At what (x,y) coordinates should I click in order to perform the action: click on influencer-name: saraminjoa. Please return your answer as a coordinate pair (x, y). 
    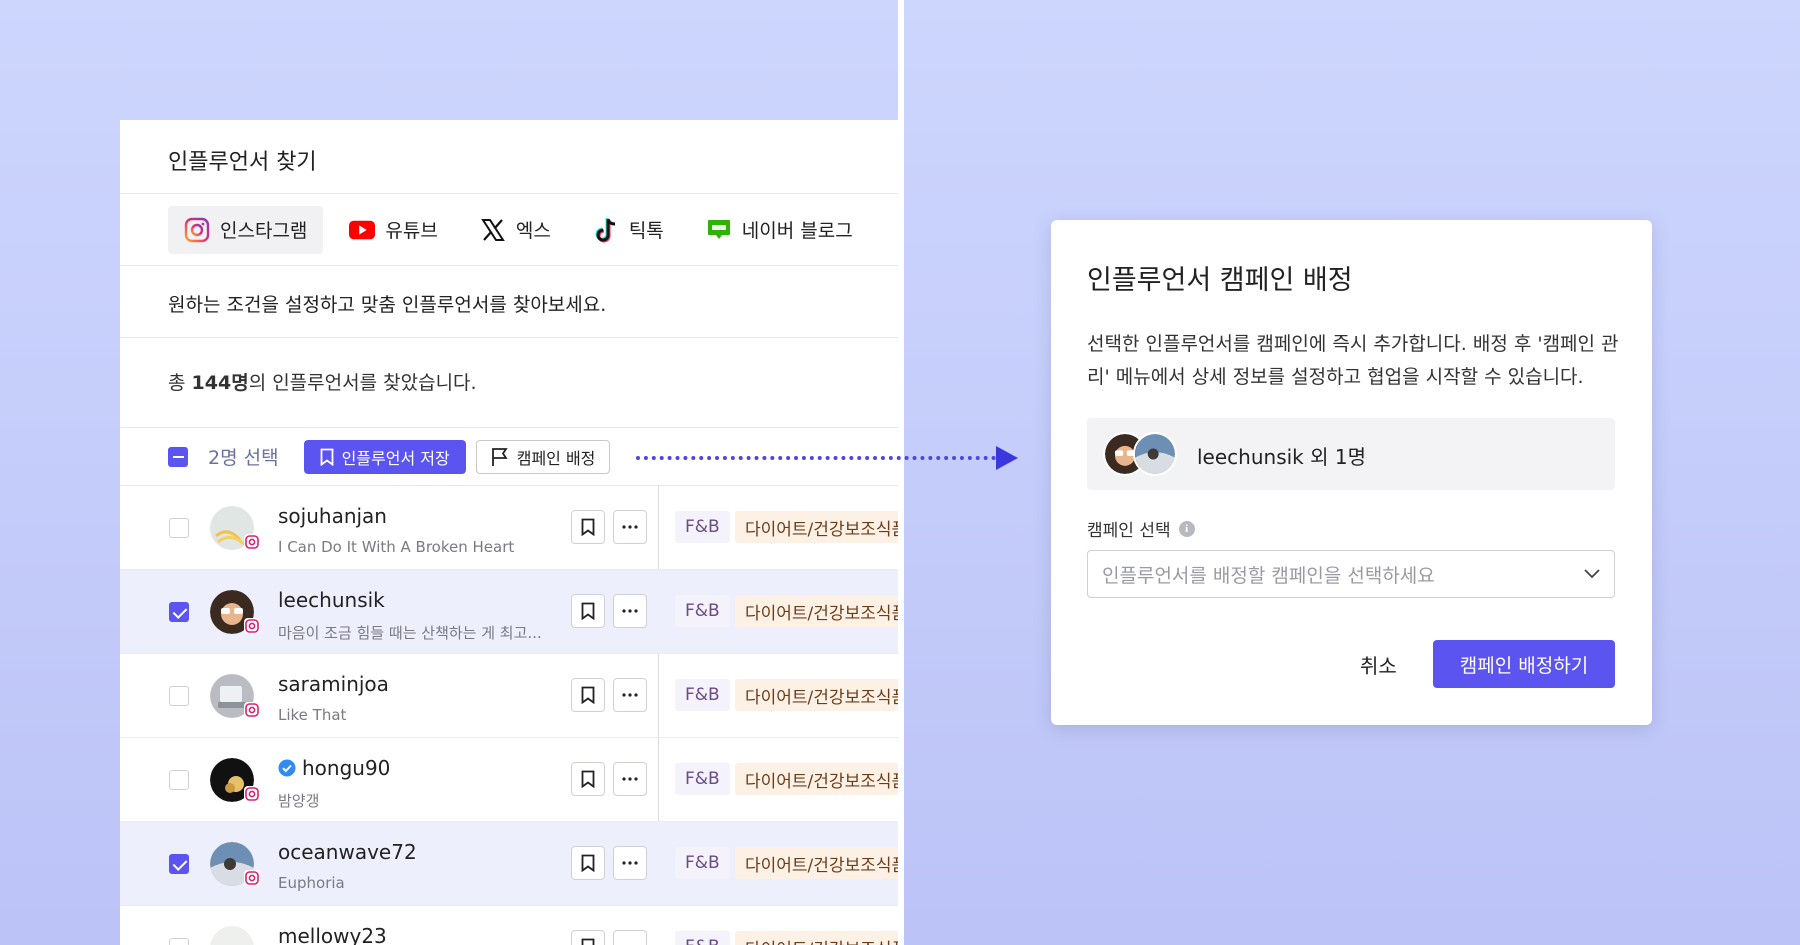
    Looking at the image, I should click on (333, 684).